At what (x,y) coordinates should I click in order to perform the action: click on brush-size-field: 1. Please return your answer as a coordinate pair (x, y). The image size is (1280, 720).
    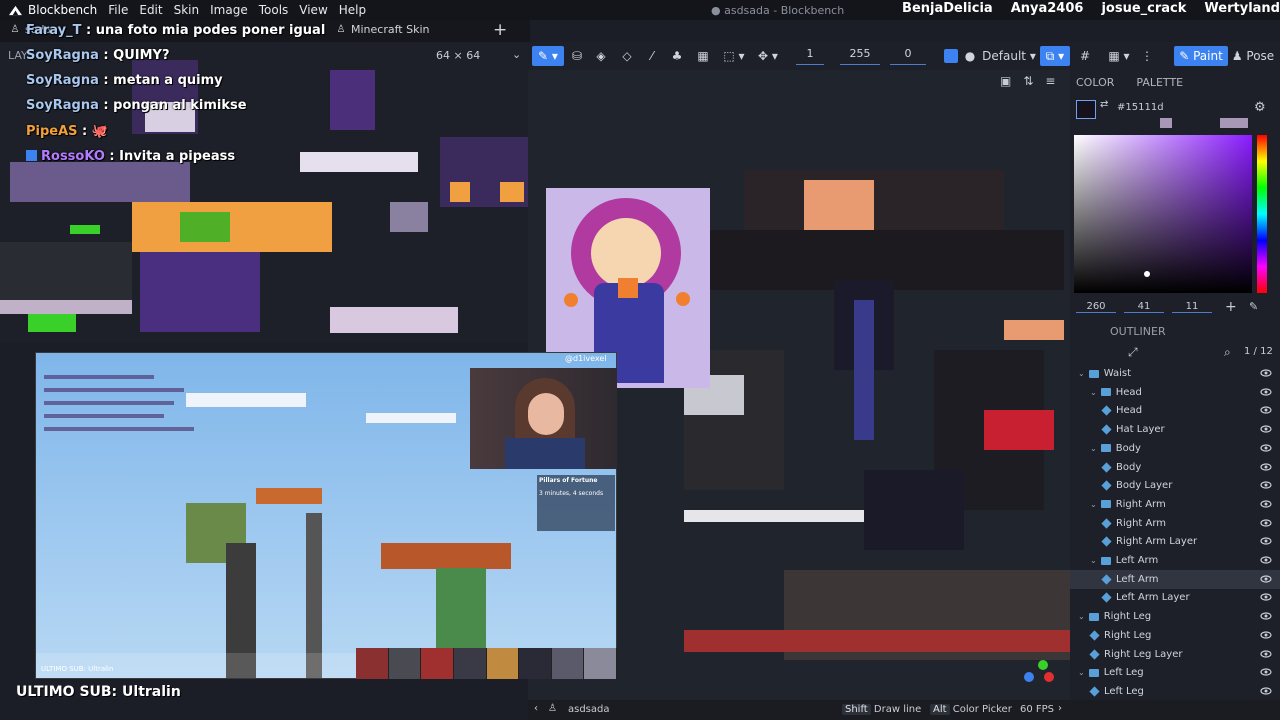
    Looking at the image, I should click on (810, 56).